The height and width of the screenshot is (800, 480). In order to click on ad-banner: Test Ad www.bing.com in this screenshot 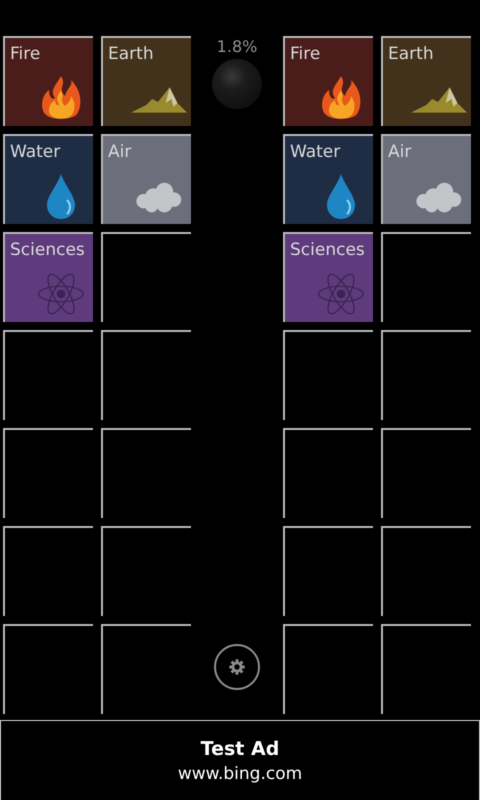, I will do `click(240, 760)`.